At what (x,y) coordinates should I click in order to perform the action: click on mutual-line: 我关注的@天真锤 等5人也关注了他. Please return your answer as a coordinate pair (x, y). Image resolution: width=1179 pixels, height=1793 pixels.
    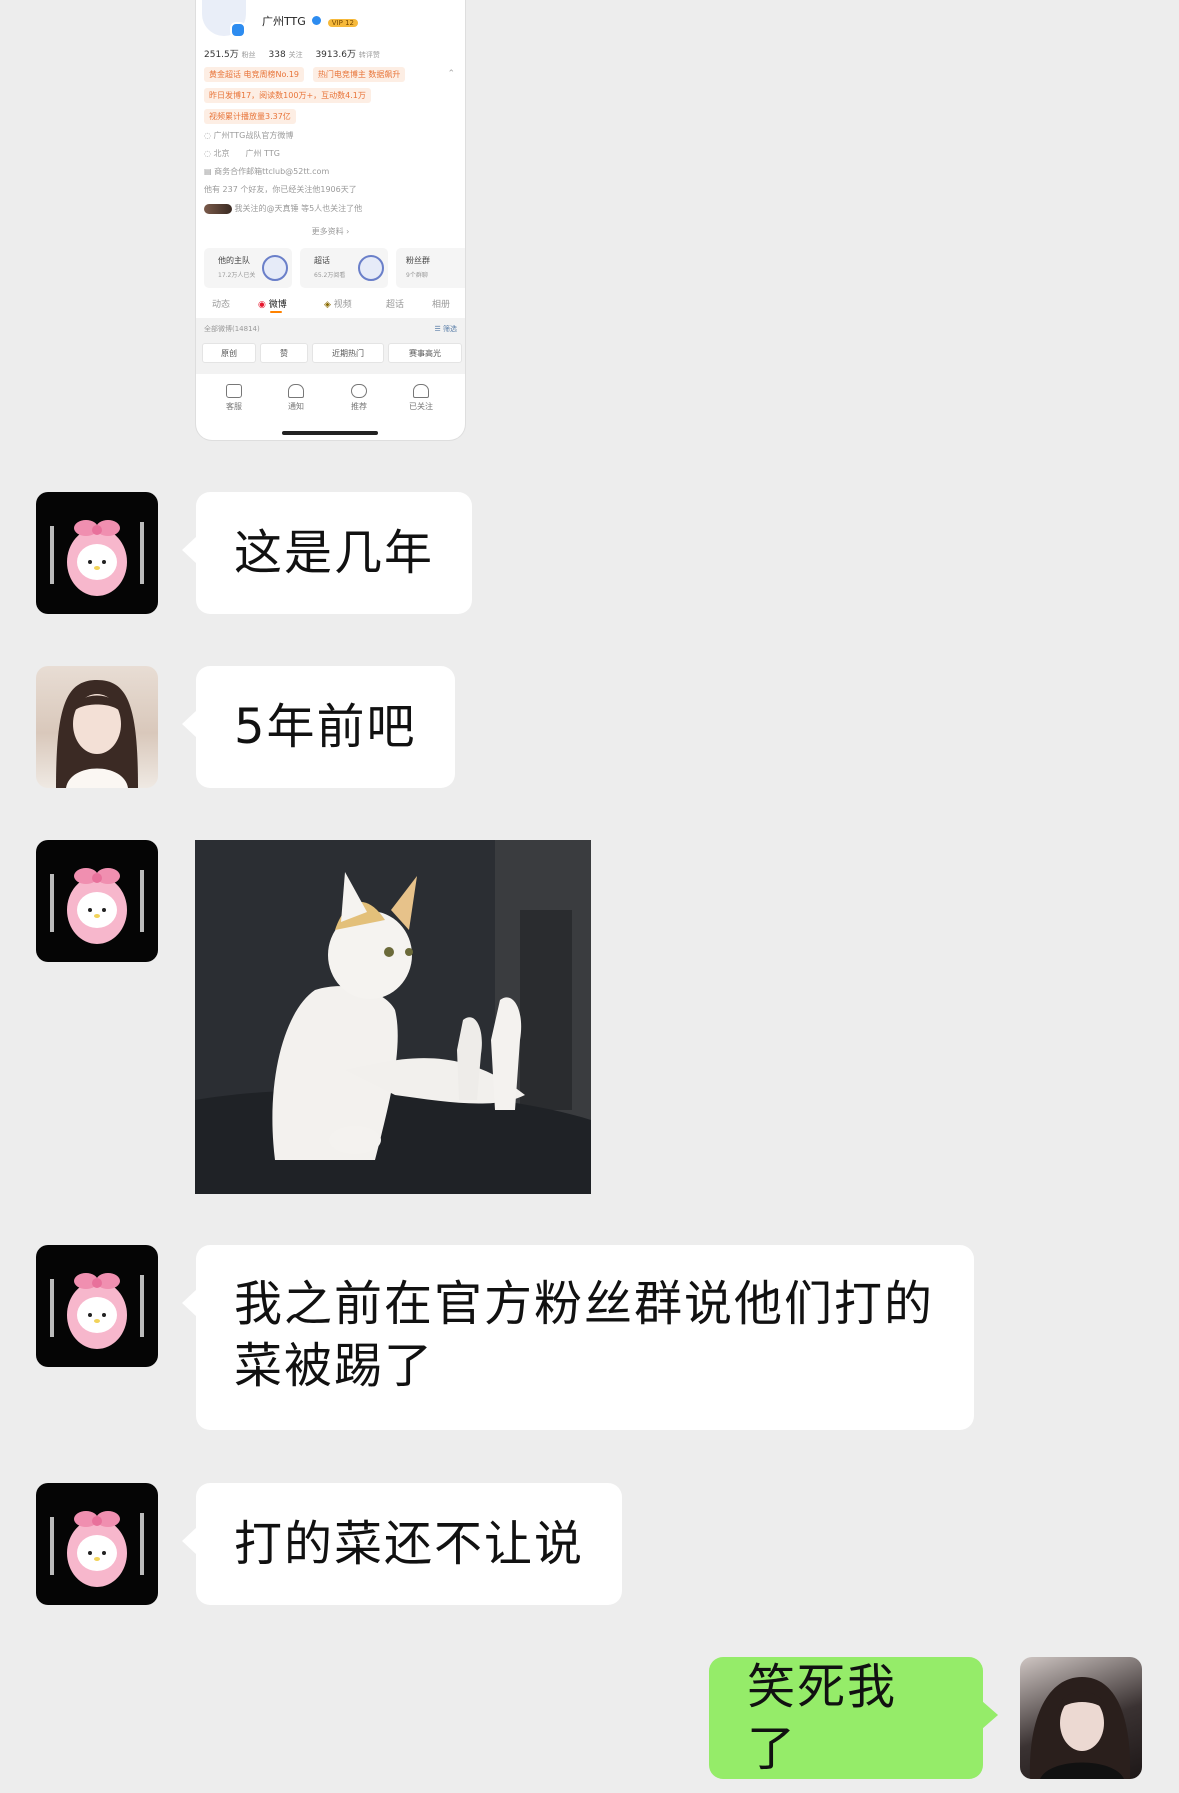
    Looking at the image, I should click on (298, 208).